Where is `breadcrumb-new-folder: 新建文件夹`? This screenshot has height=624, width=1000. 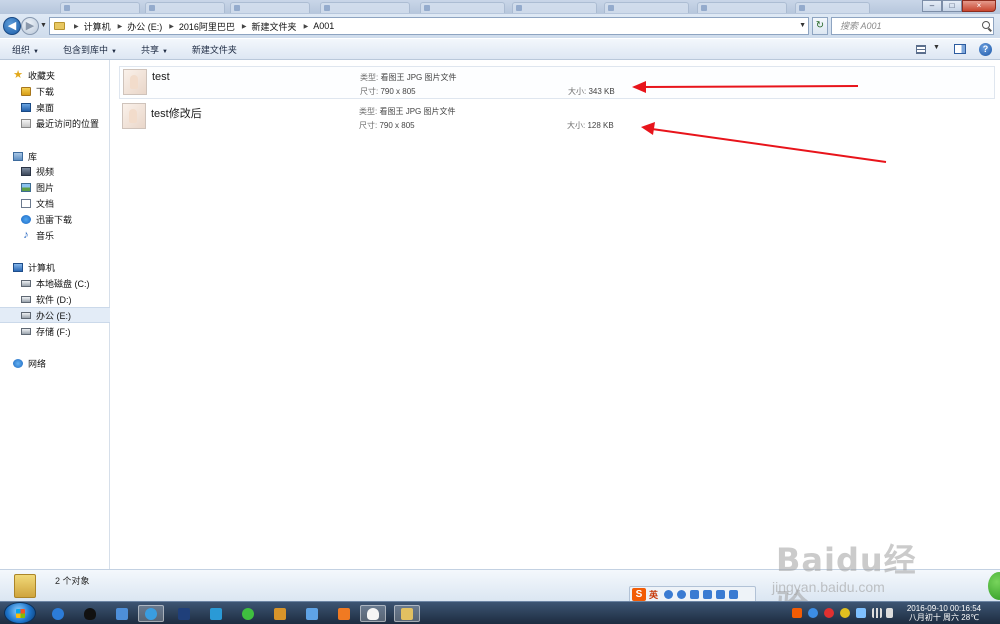 breadcrumb-new-folder: 新建文件夹 is located at coordinates (274, 26).